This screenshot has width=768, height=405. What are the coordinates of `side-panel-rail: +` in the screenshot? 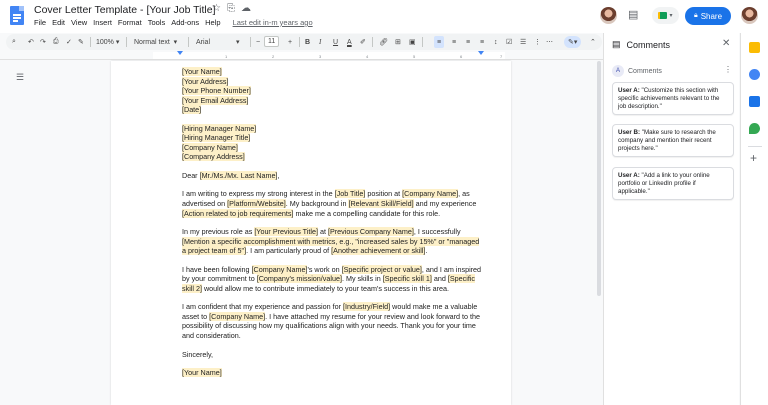 It's located at (754, 219).